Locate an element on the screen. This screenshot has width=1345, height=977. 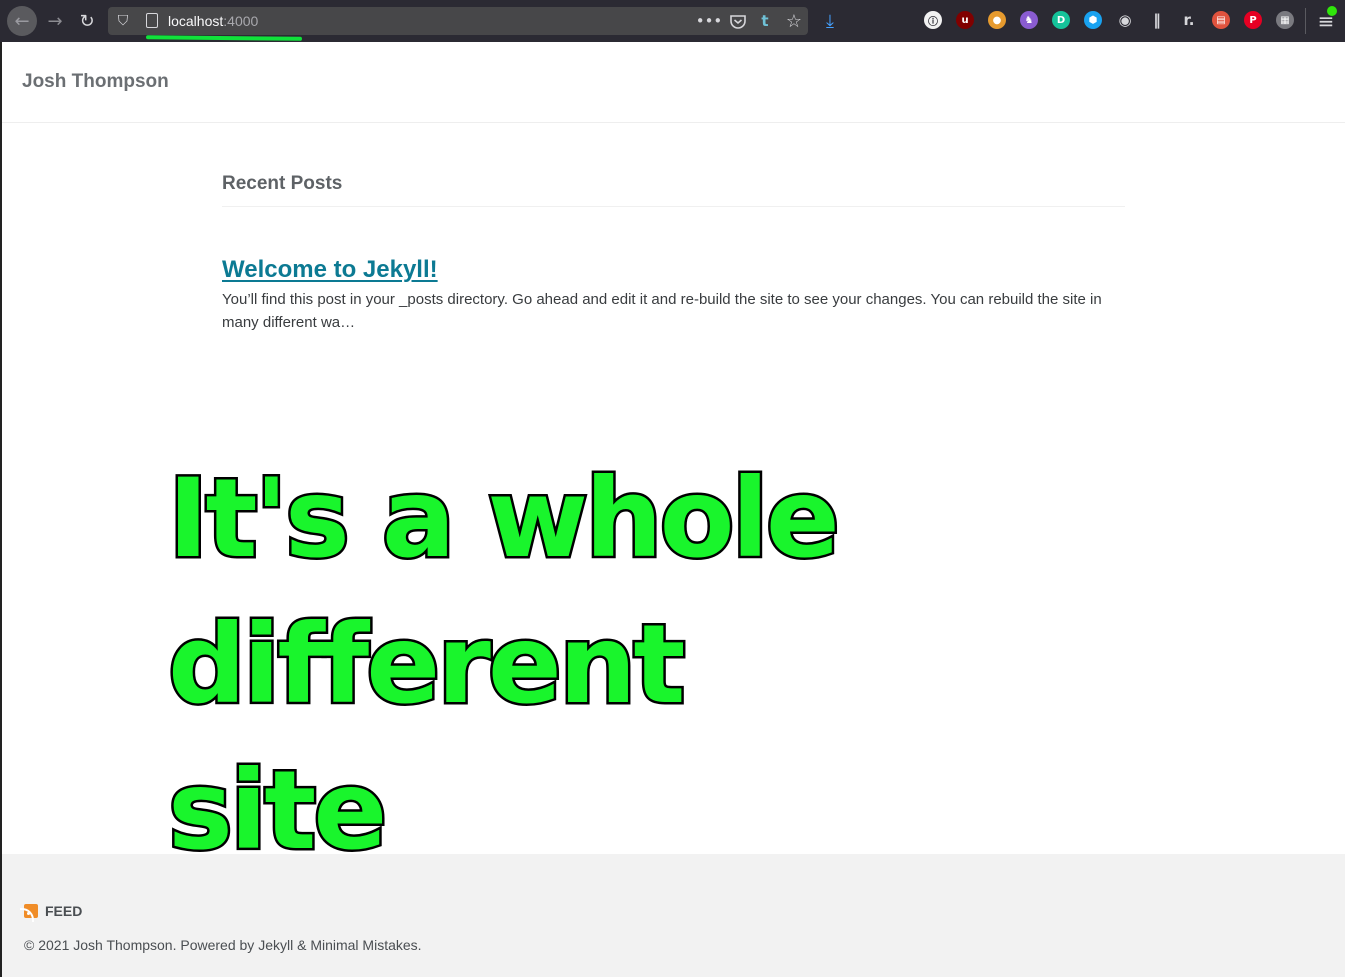
cookie-icon: ● is located at coordinates (997, 20).